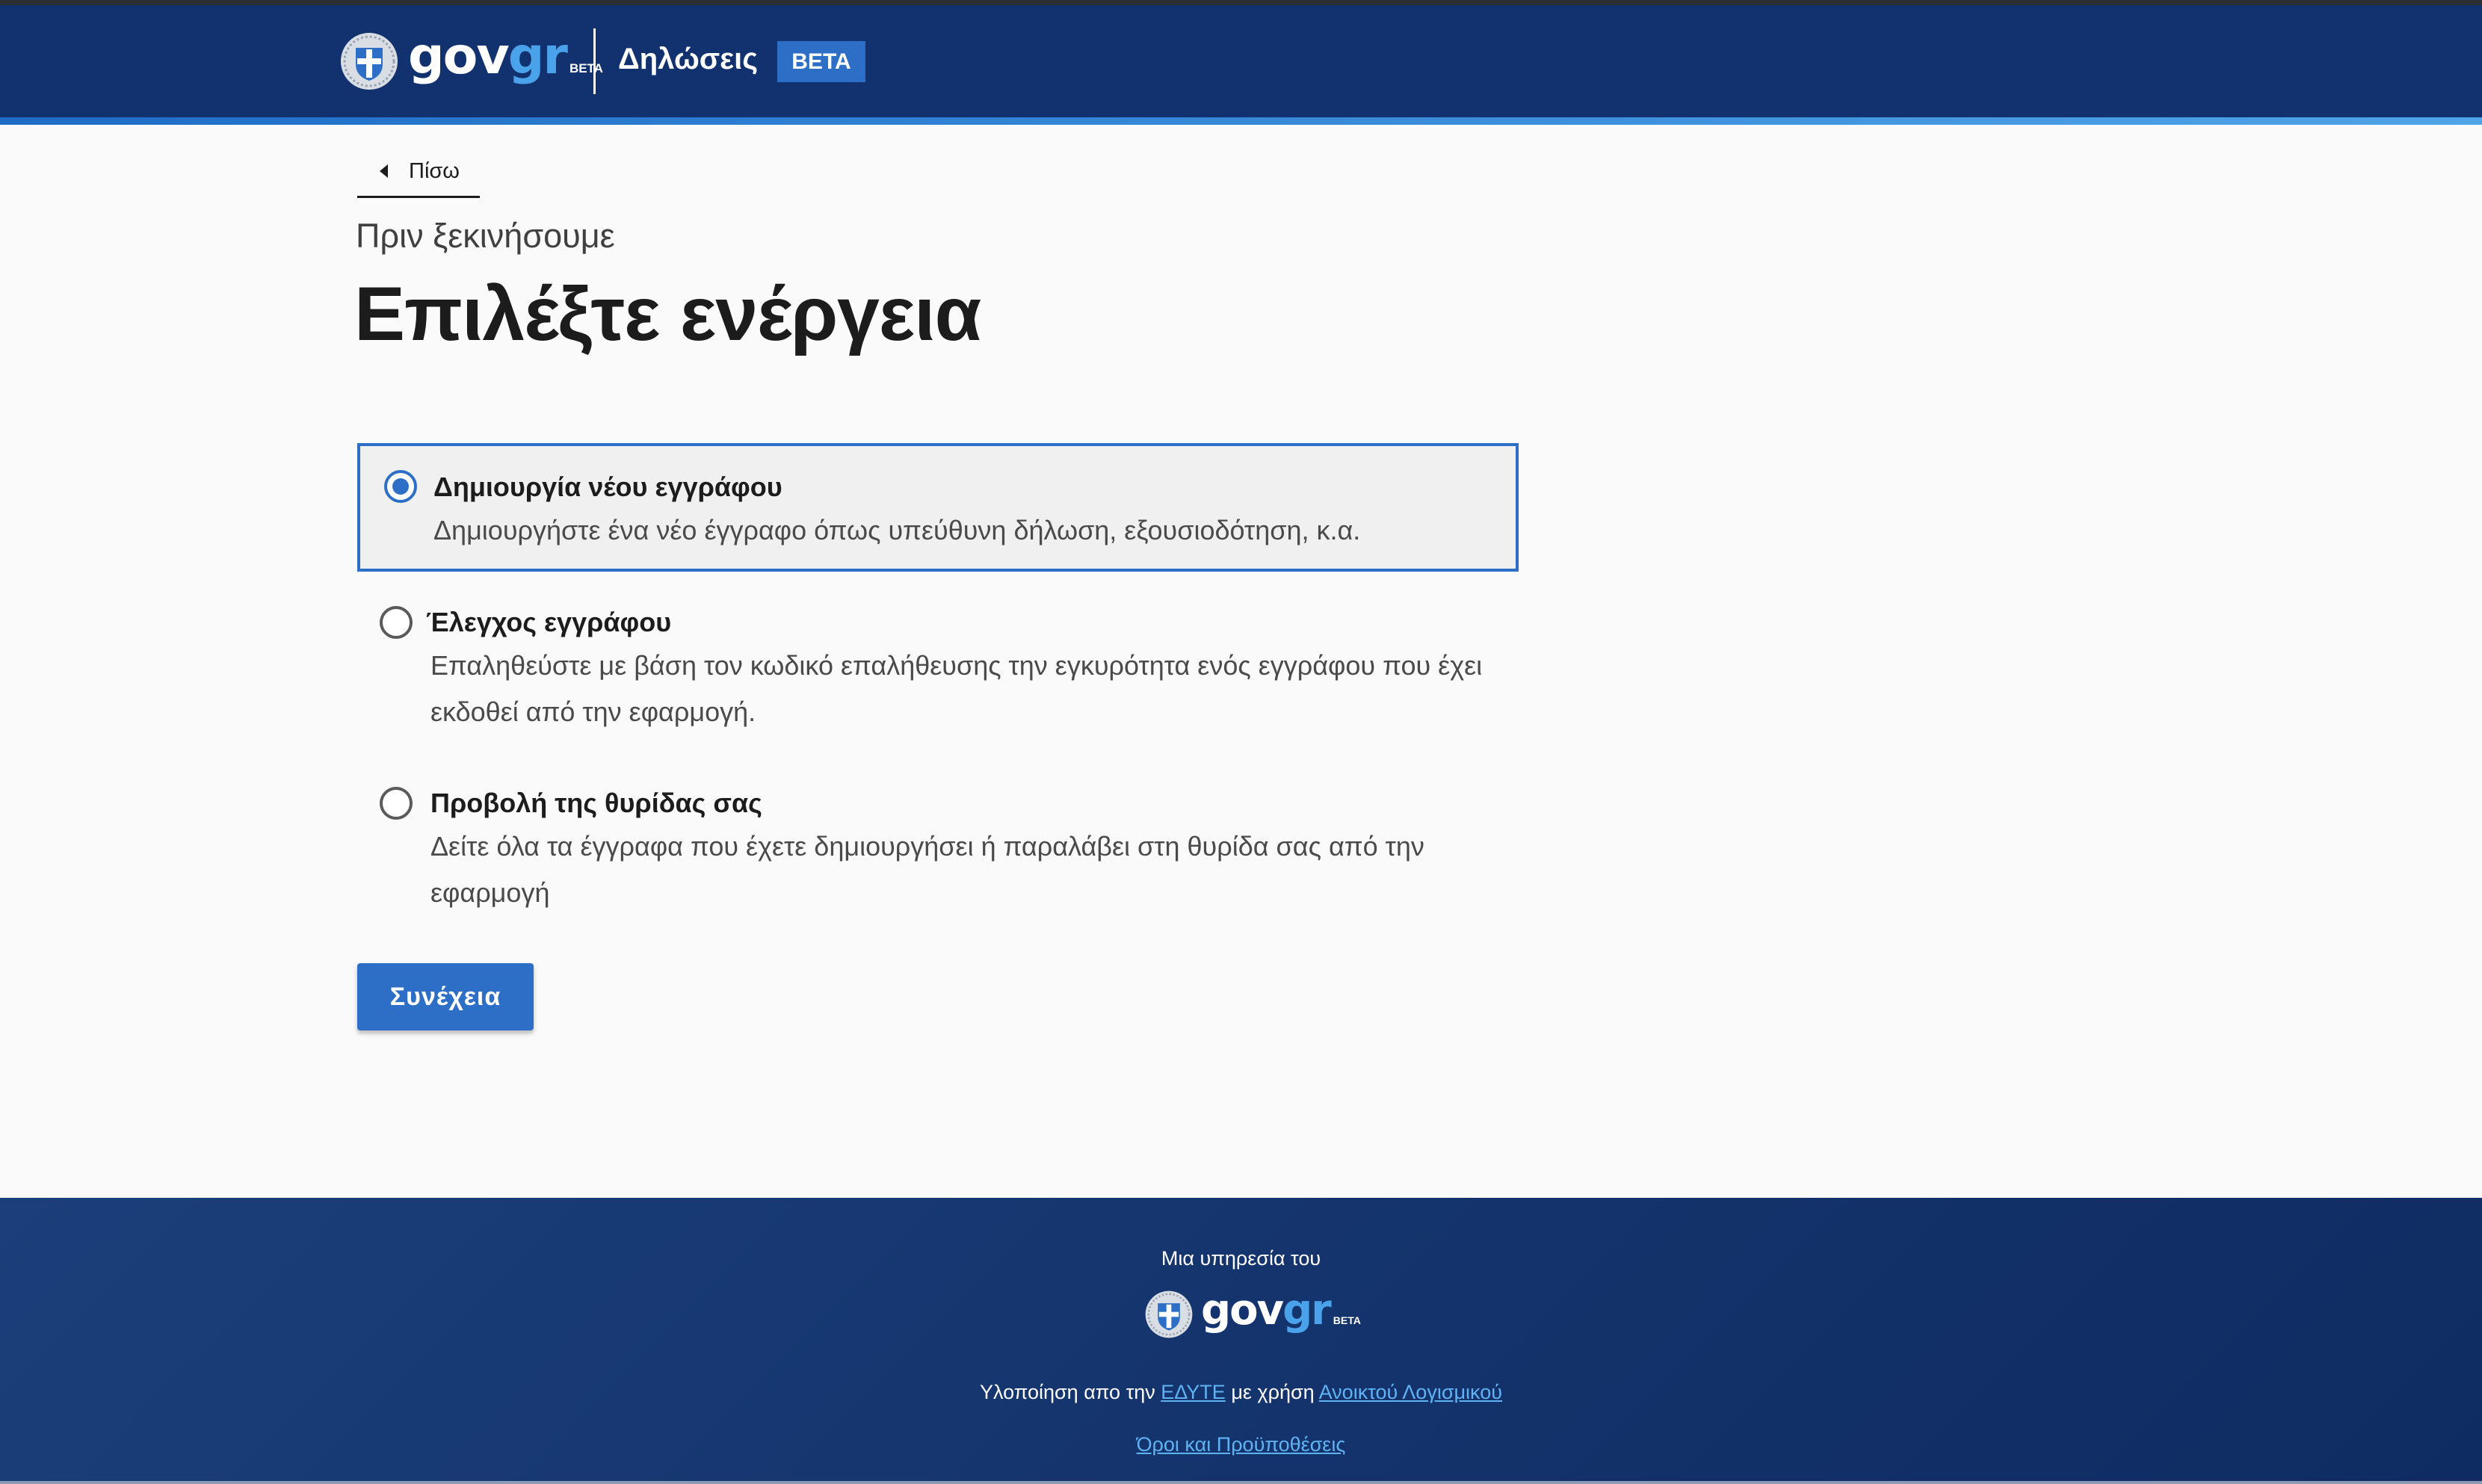 This screenshot has height=1484, width=2482. What do you see at coordinates (1193, 1392) in the screenshot?
I see `edyte-link: ΕΔΥΤΕ` at bounding box center [1193, 1392].